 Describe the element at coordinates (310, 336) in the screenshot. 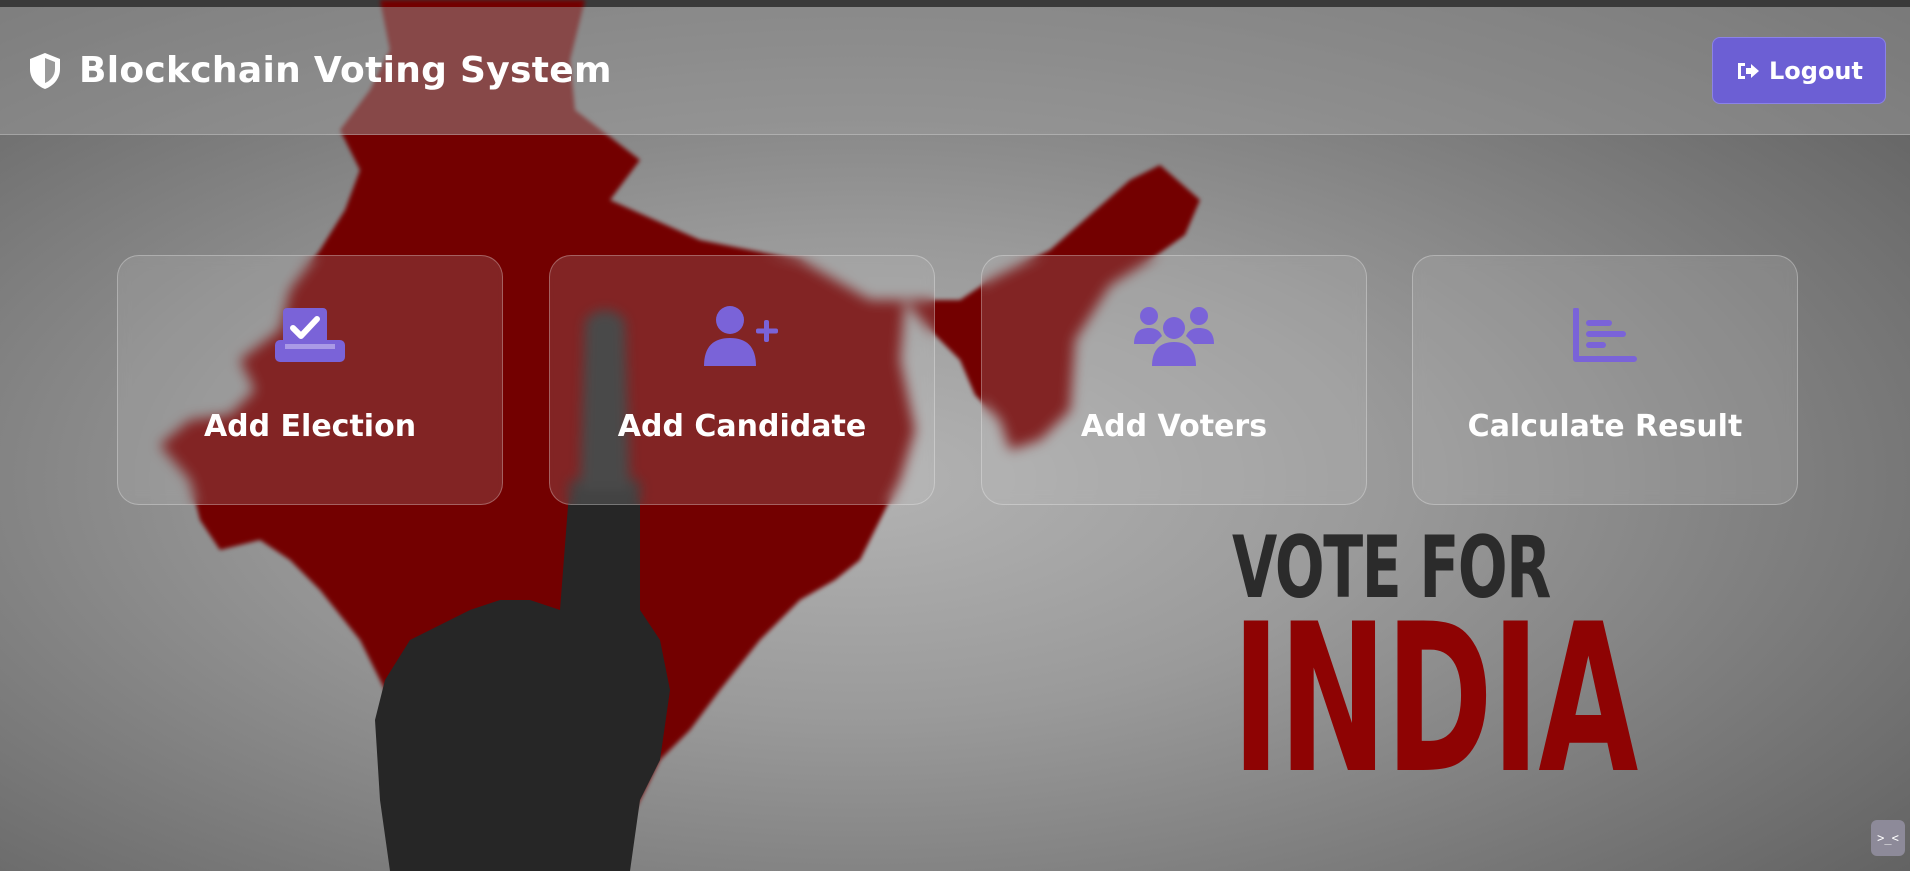

I see `vote-box-icon` at that location.